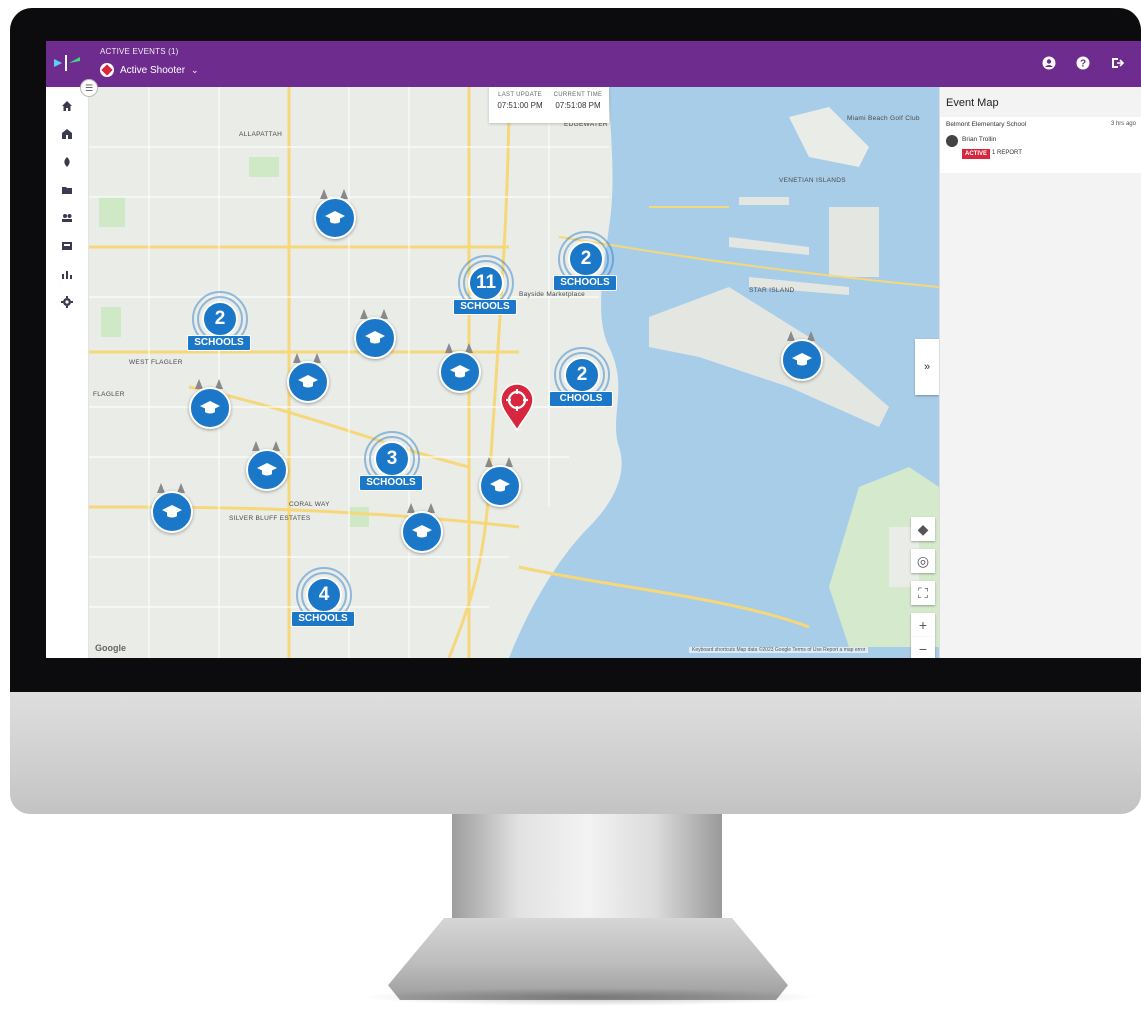  I want to click on google-logo: Google, so click(110, 648).